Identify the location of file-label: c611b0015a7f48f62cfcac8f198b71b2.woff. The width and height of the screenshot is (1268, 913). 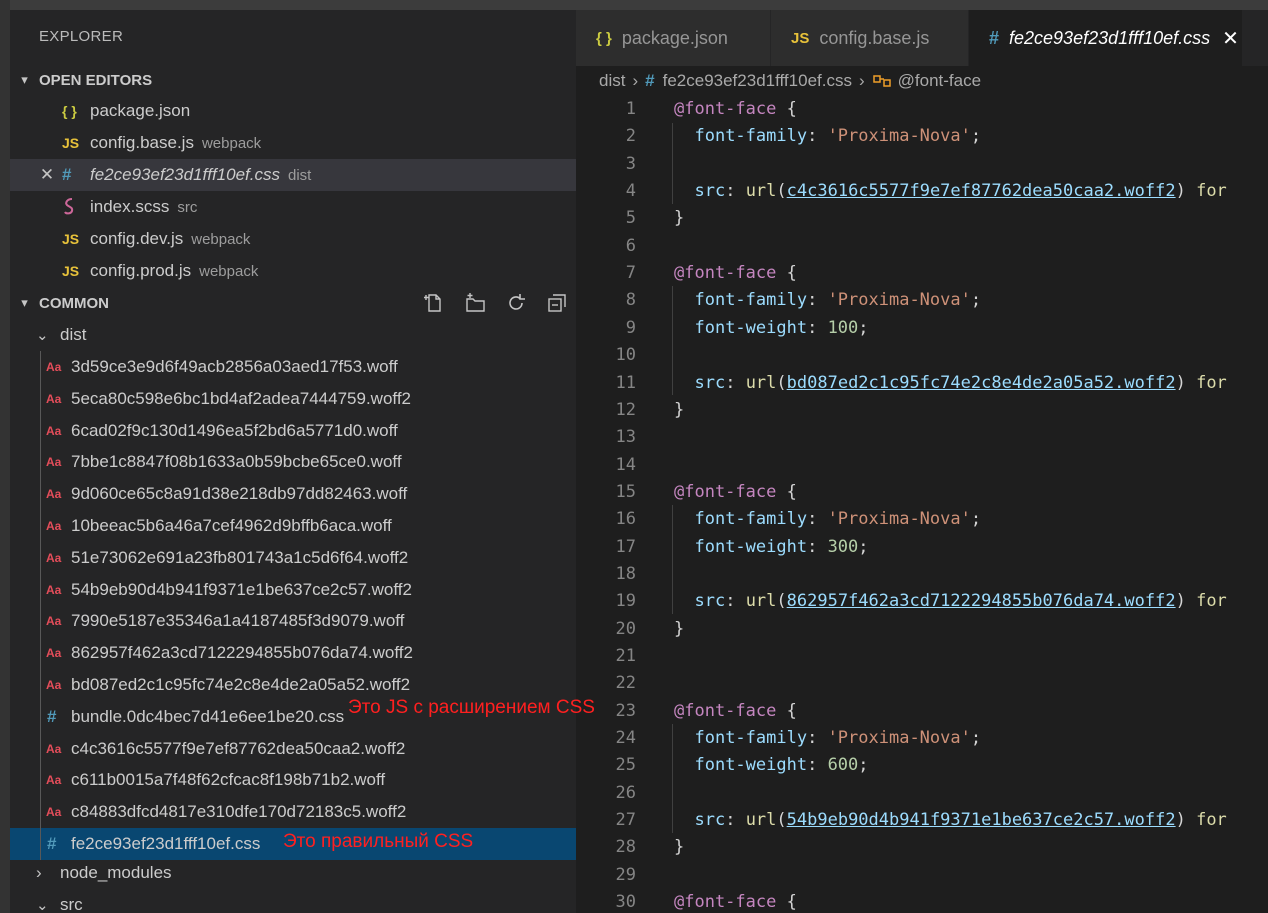
(228, 780).